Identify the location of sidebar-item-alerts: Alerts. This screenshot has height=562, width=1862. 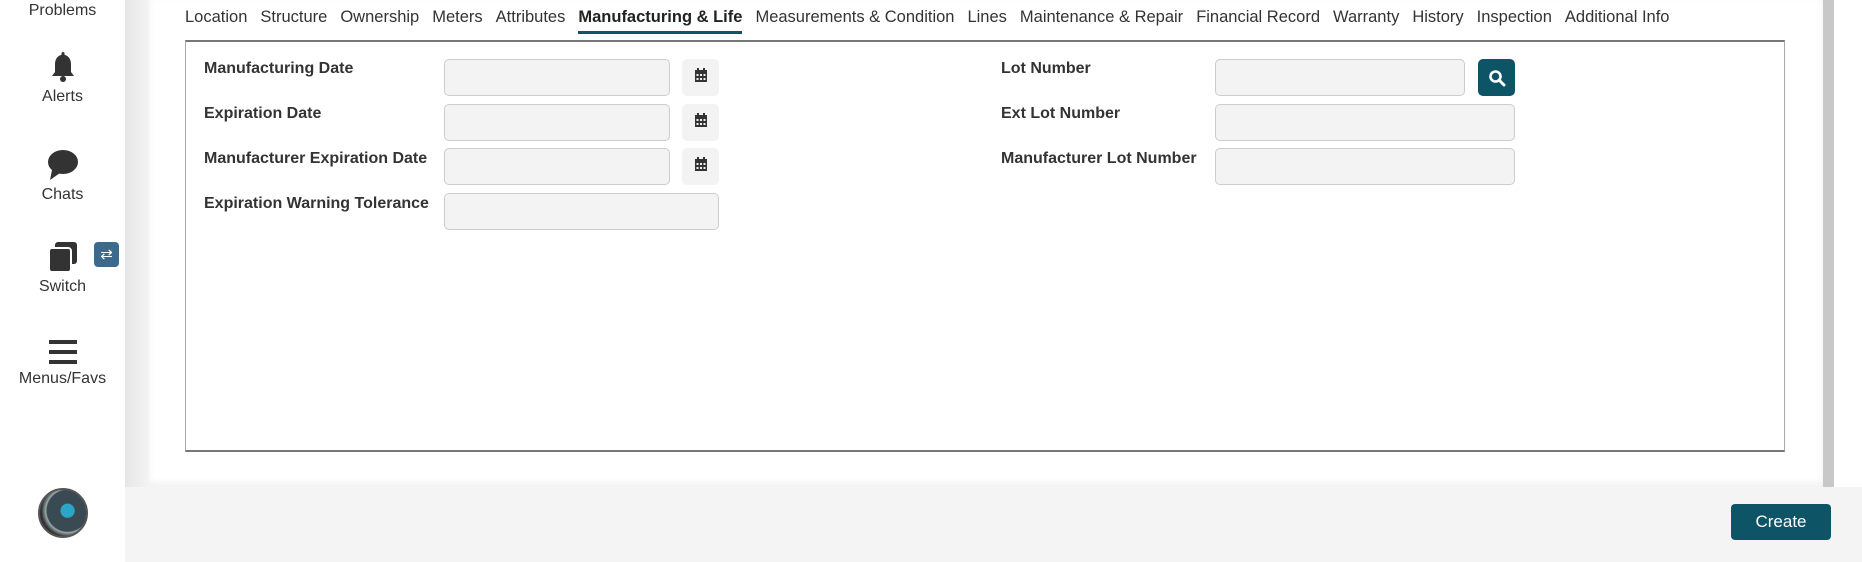
(62, 78).